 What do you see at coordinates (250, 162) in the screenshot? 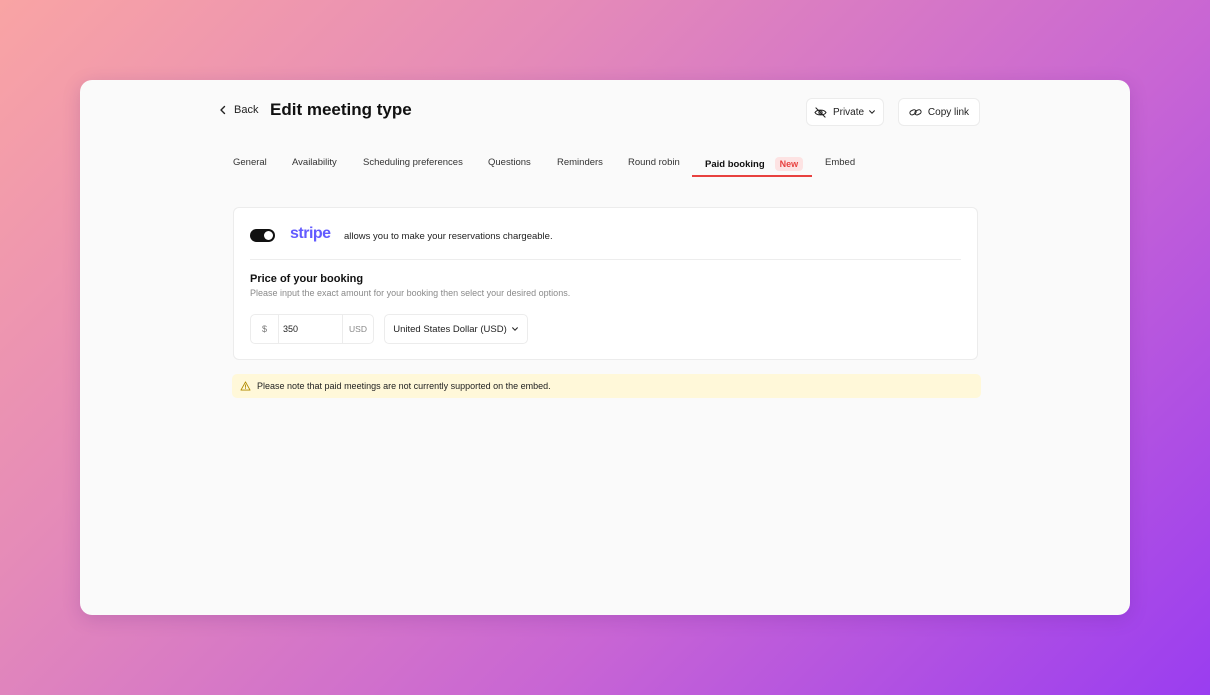
I see `tab-general: General` at bounding box center [250, 162].